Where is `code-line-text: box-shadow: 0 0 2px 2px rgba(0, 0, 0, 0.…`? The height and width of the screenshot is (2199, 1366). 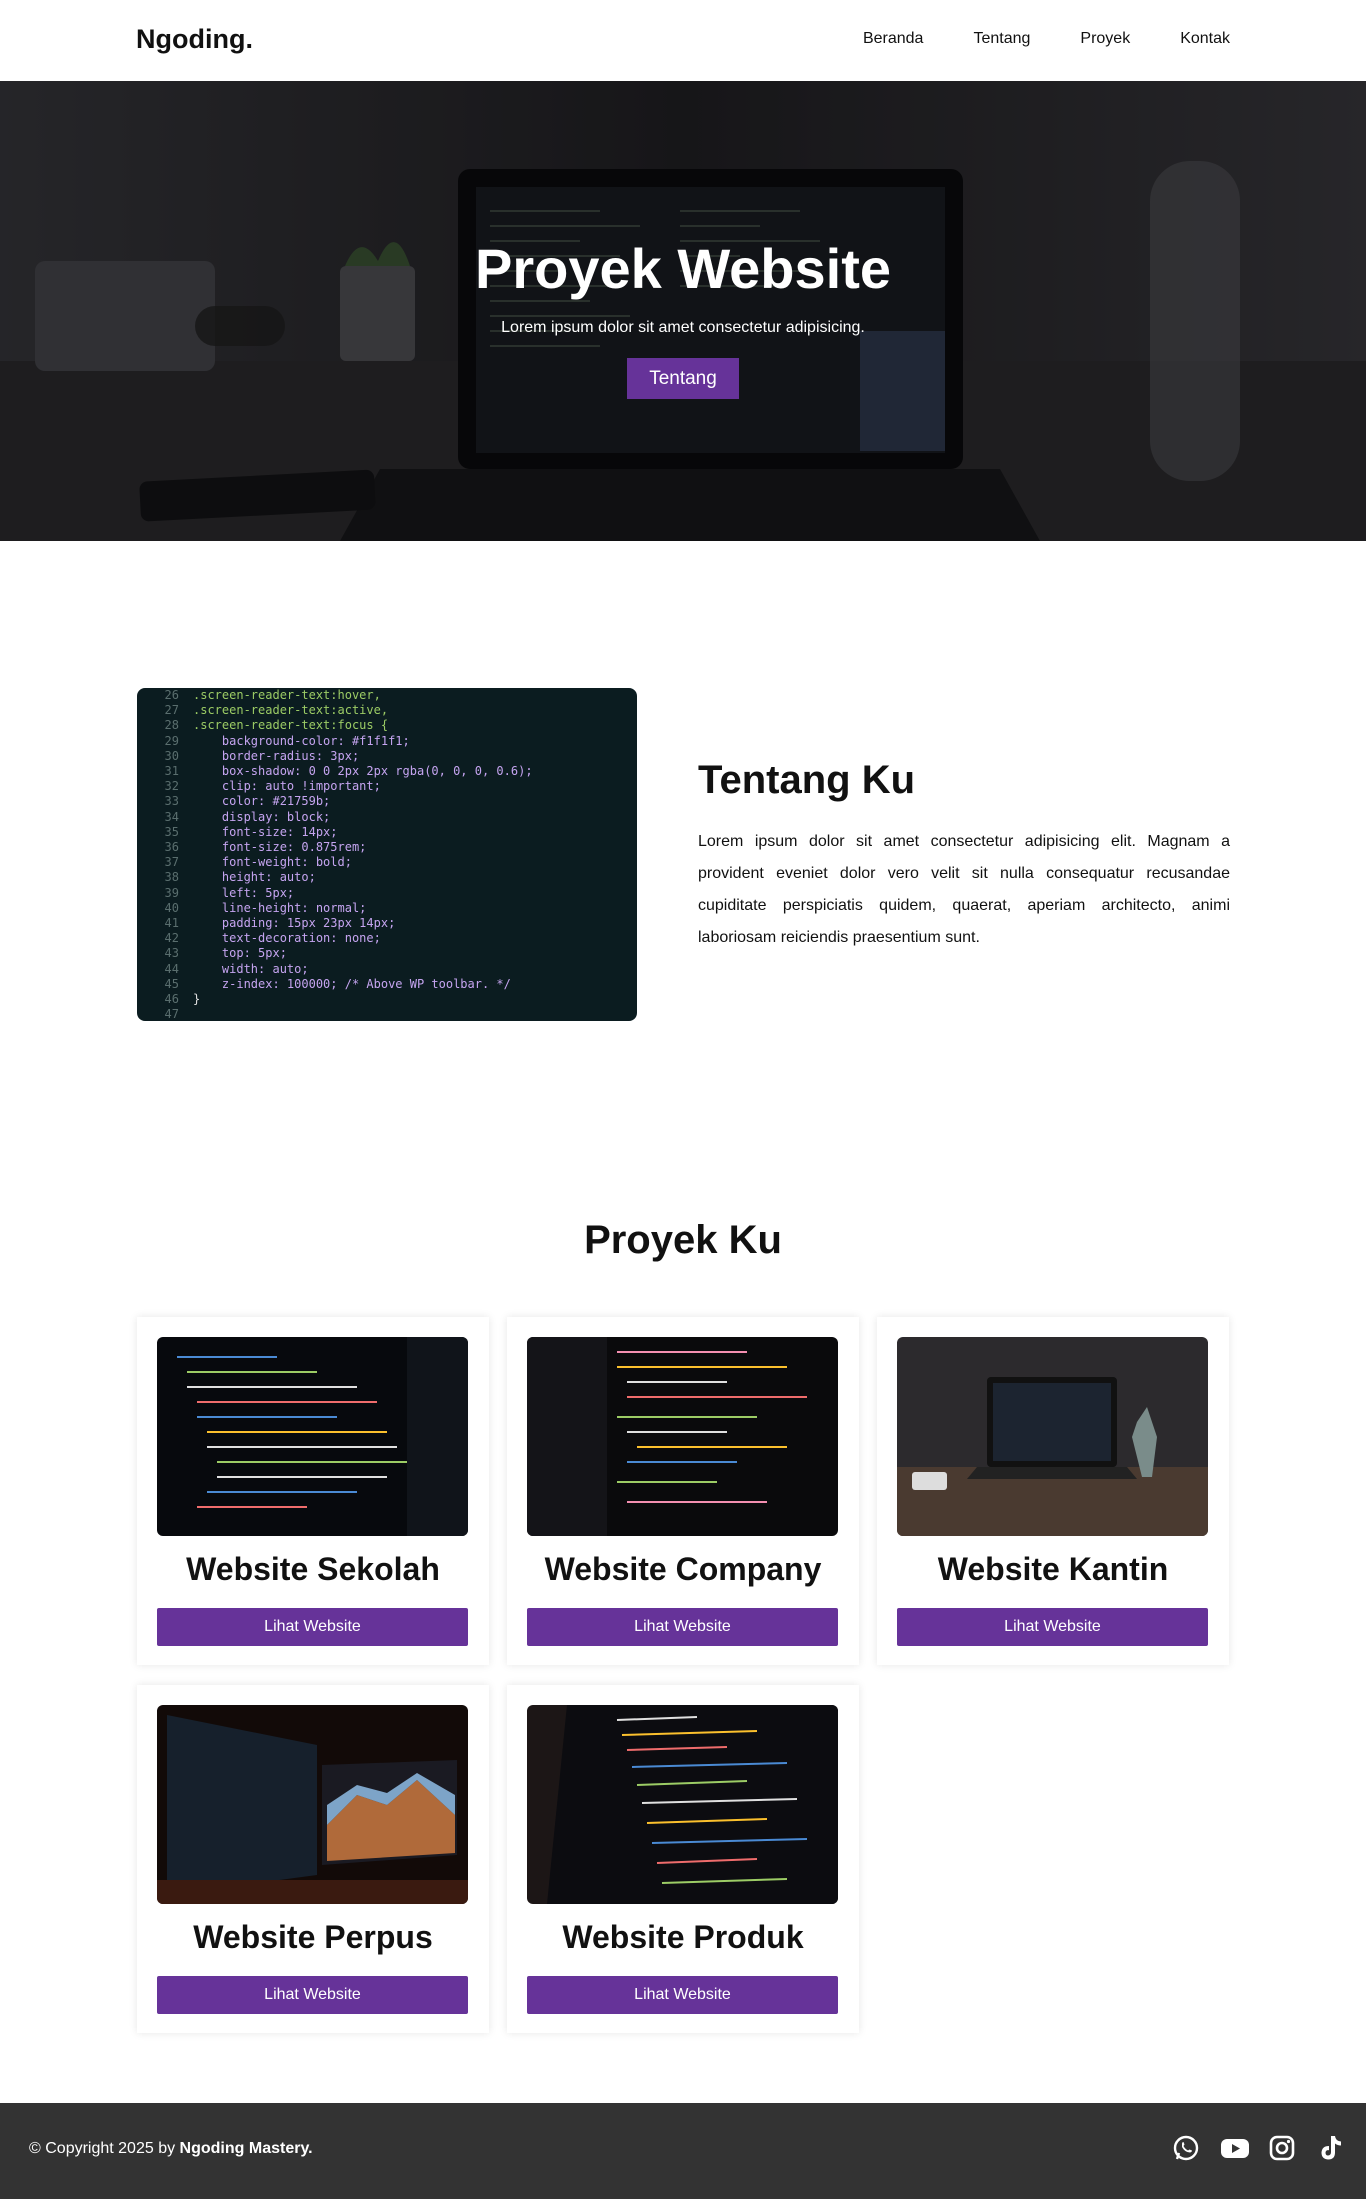 code-line-text: box-shadow: 0 0 2px 2px rgba(0, 0, 0, 0.… is located at coordinates (363, 771).